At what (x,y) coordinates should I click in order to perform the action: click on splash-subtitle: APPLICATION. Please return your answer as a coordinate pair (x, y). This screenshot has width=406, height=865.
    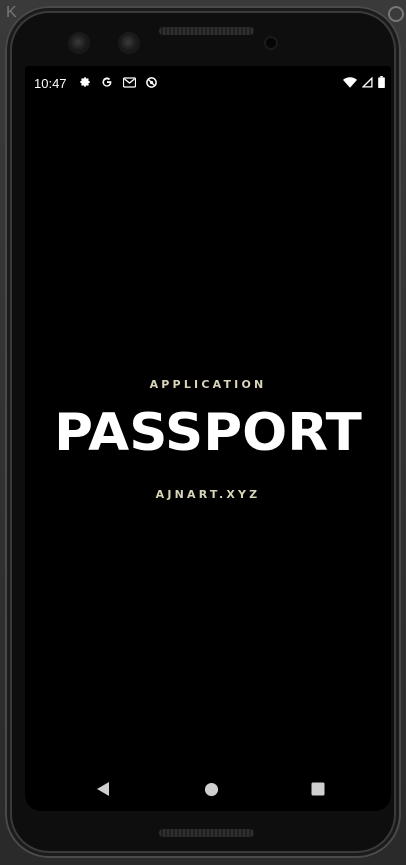
    Looking at the image, I should click on (208, 384).